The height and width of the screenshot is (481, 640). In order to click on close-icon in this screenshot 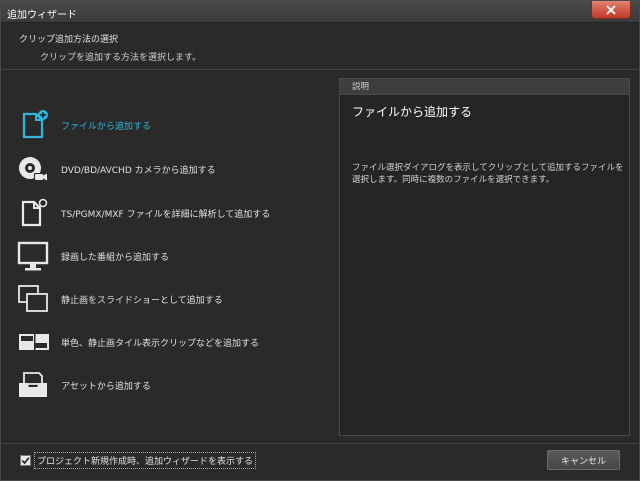, I will do `click(611, 9)`.